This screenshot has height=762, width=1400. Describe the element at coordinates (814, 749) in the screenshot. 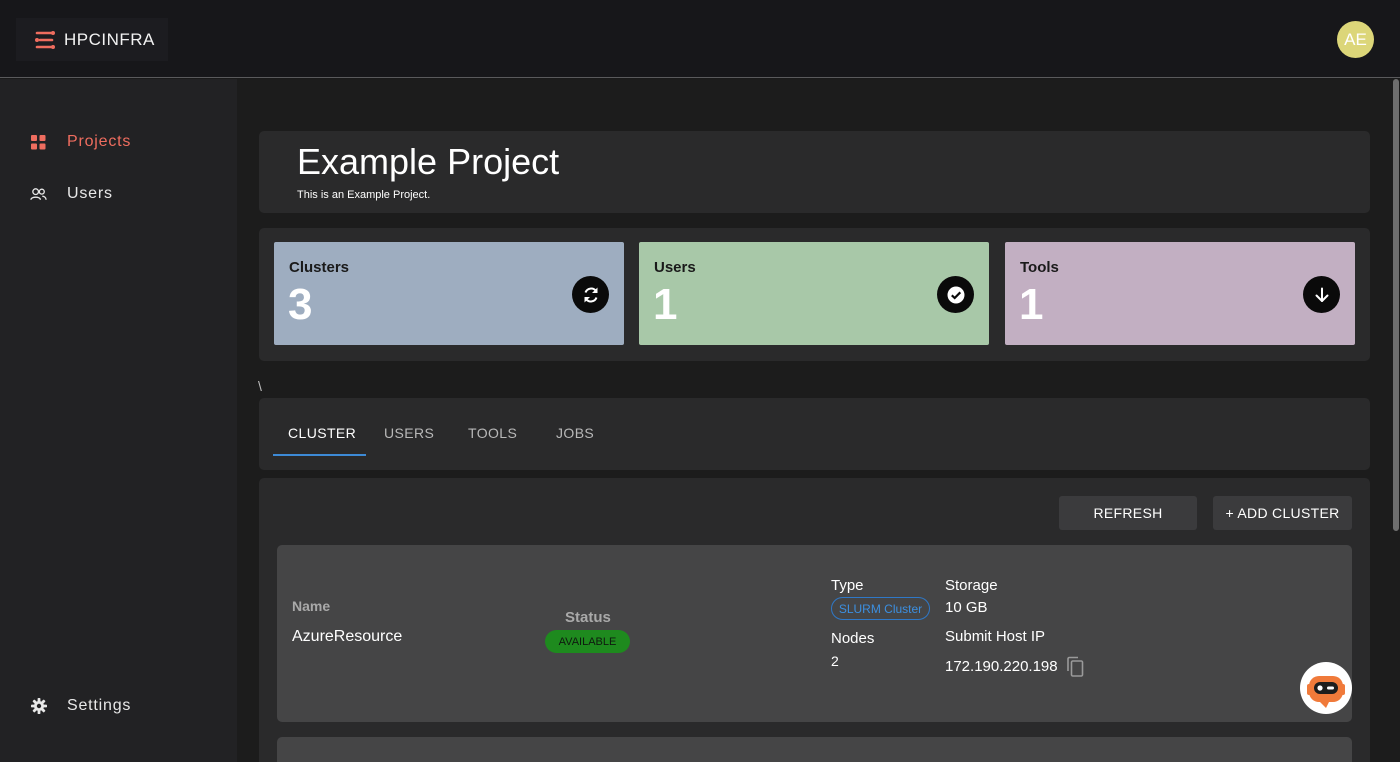

I see `cluster-card` at that location.